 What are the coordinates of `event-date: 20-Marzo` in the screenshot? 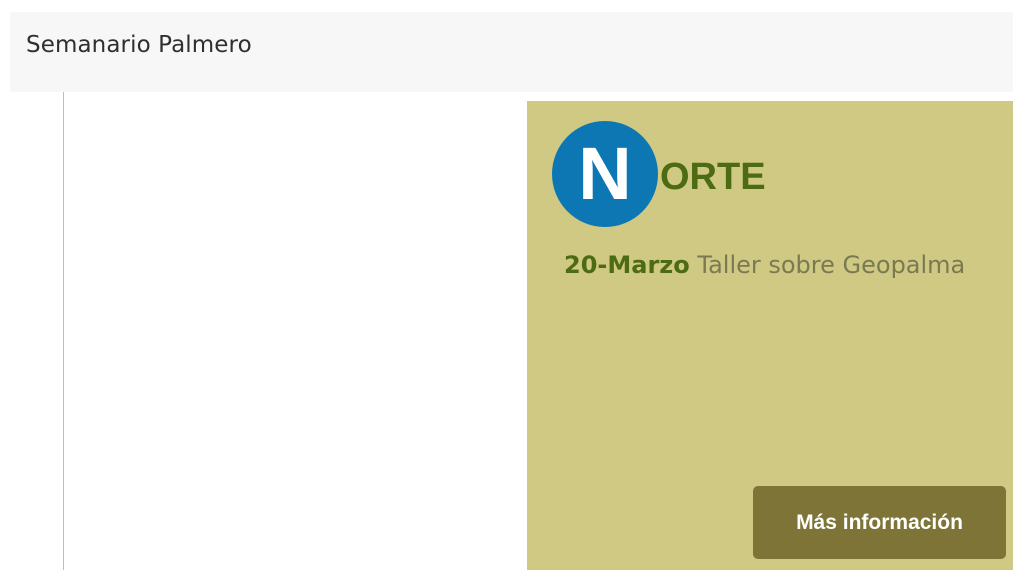 It's located at (627, 265).